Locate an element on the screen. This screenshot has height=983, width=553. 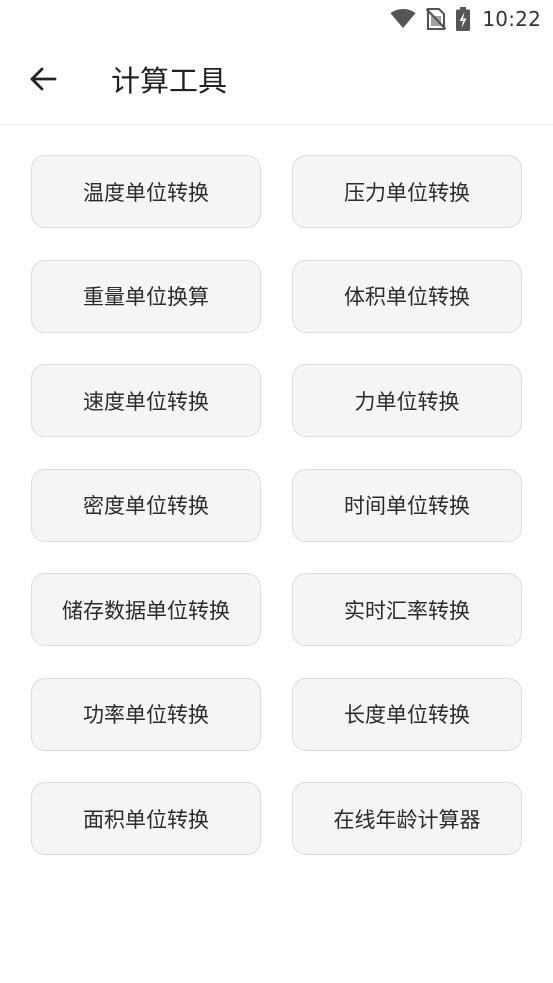
exchange-rate-button: 实时汇率转换 is located at coordinates (407, 609).